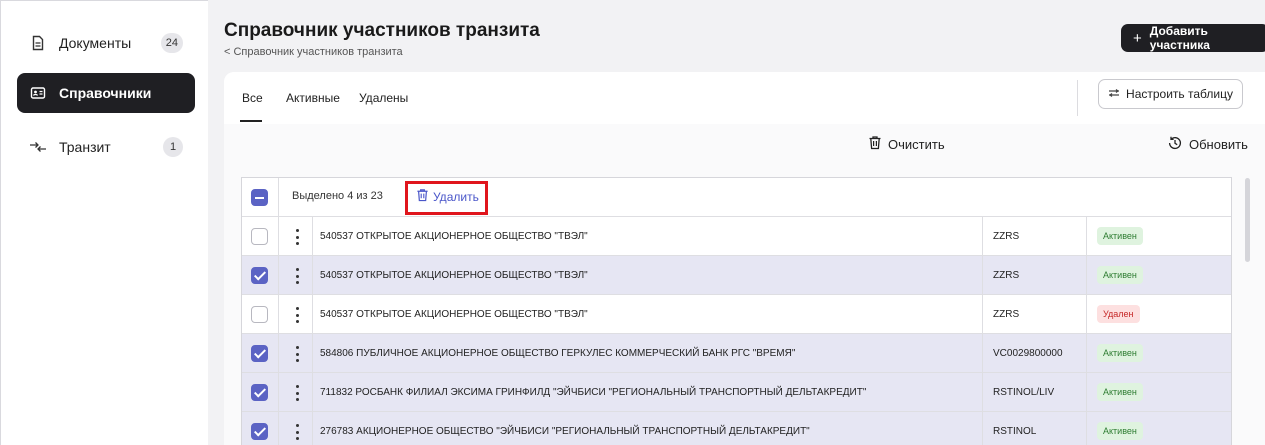 The width and height of the screenshot is (1265, 445). What do you see at coordinates (383, 98) in the screenshot?
I see `tab-deleted: Удалены` at bounding box center [383, 98].